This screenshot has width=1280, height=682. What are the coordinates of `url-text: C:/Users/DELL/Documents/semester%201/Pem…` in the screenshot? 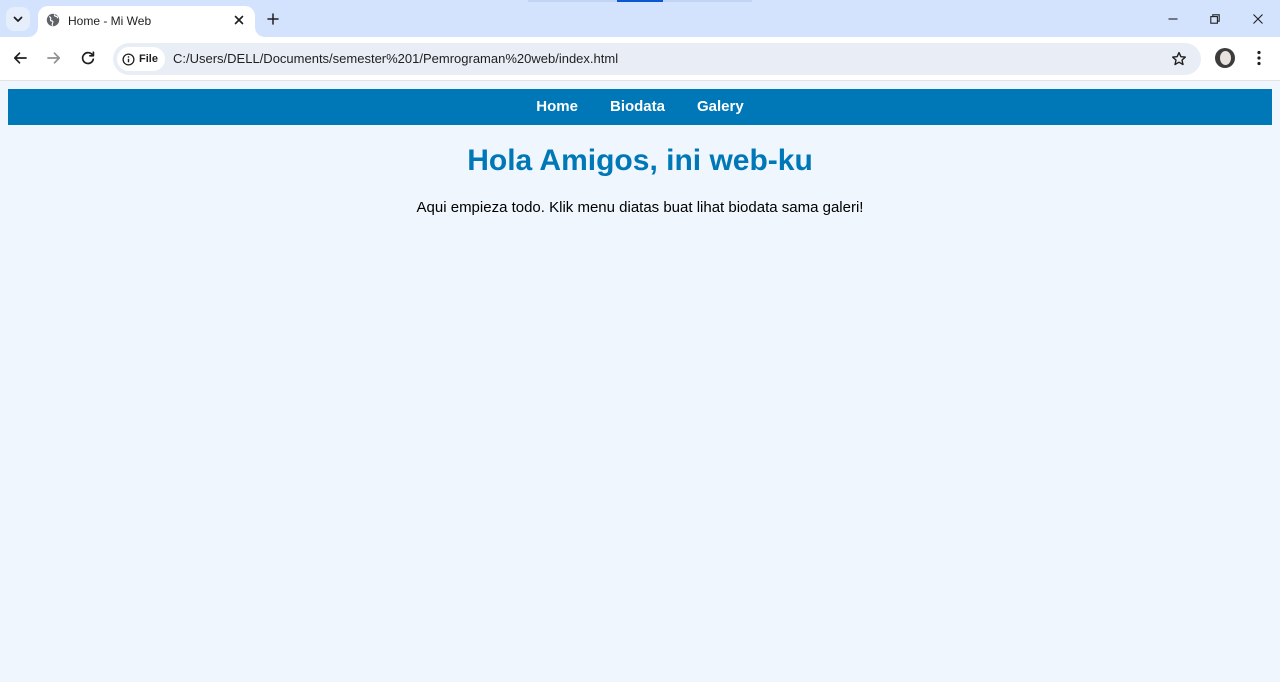 It's located at (395, 58).